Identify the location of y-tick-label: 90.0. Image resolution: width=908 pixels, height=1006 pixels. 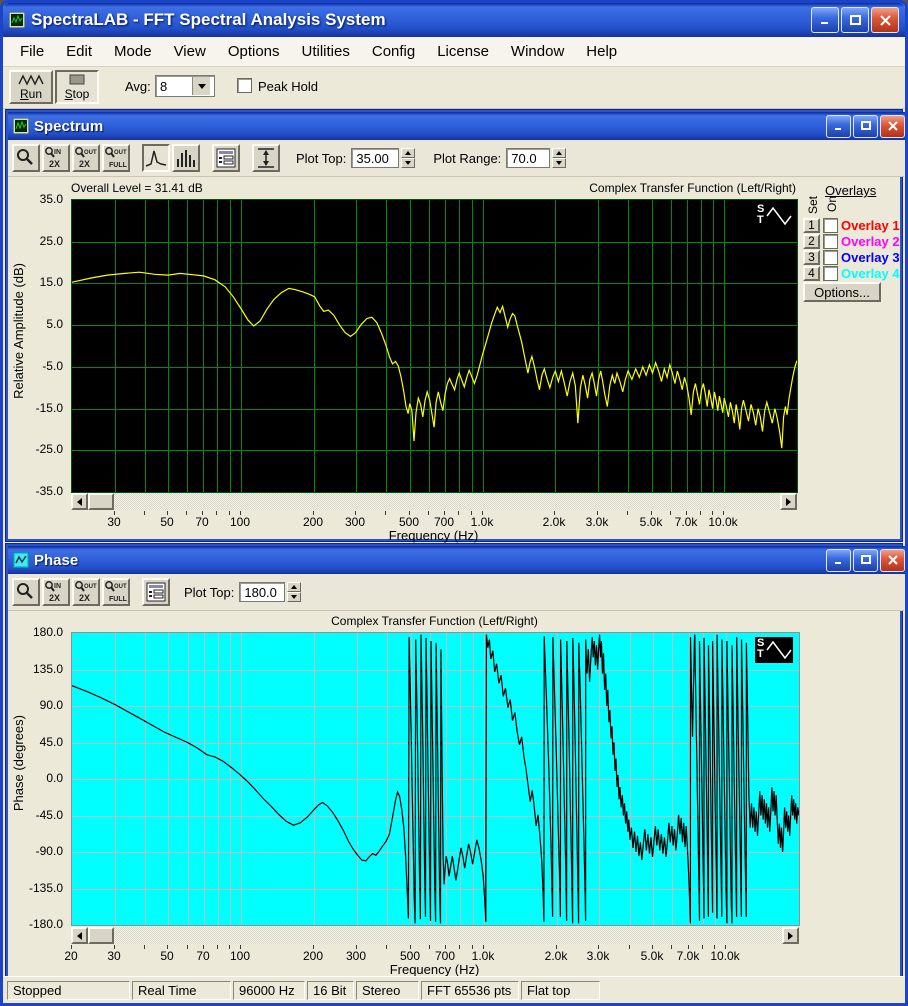
(51, 705).